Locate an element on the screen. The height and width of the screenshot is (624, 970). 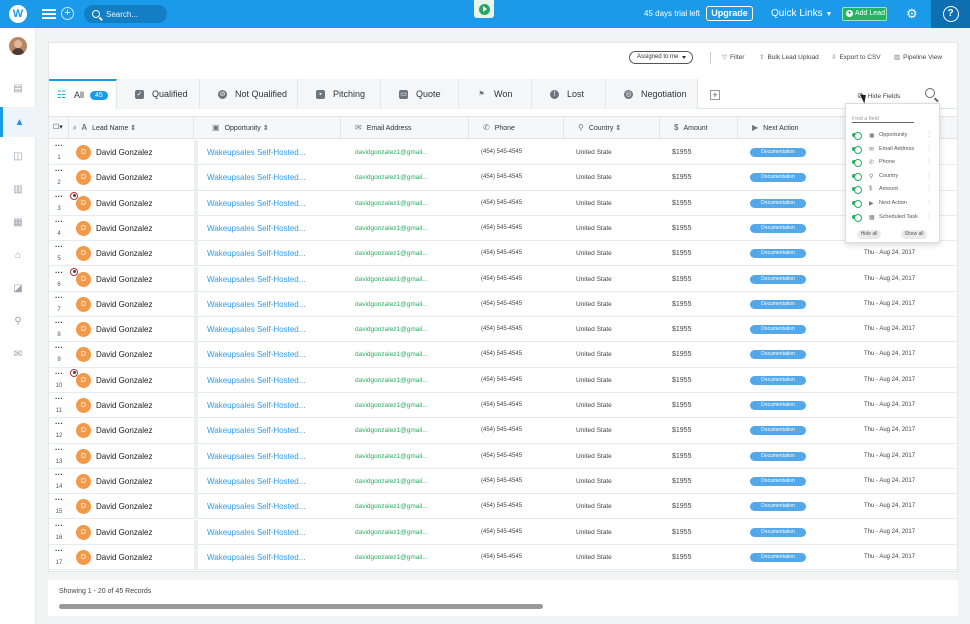
user-avatar is located at coordinates (18, 46).